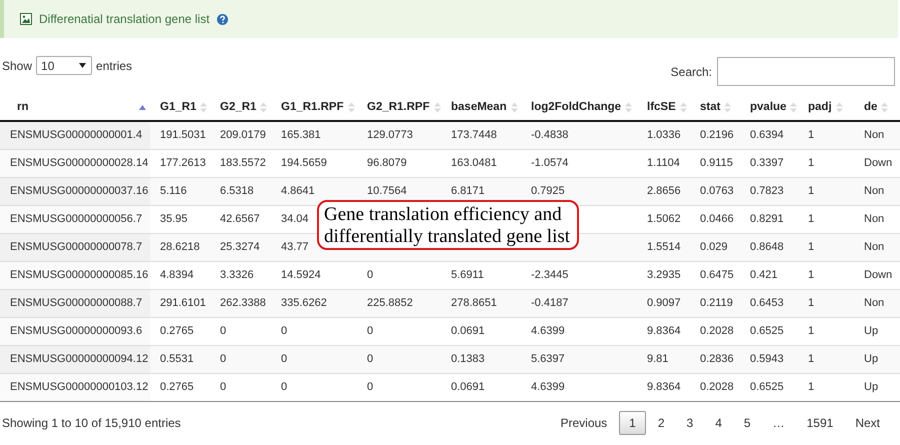  I want to click on page-button: 5, so click(747, 422).